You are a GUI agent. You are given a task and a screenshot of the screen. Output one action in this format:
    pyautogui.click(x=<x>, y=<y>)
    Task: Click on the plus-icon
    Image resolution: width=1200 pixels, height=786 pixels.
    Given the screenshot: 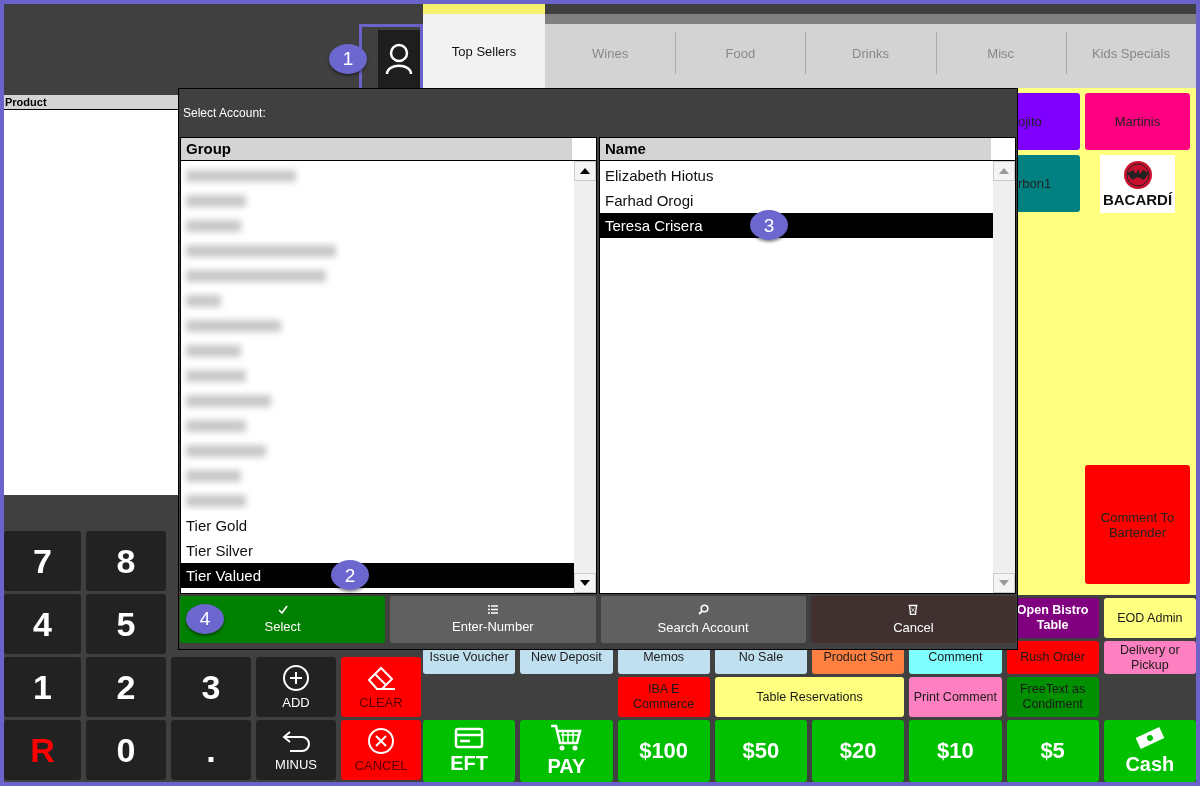 What is the action you would take?
    pyautogui.click(x=296, y=678)
    